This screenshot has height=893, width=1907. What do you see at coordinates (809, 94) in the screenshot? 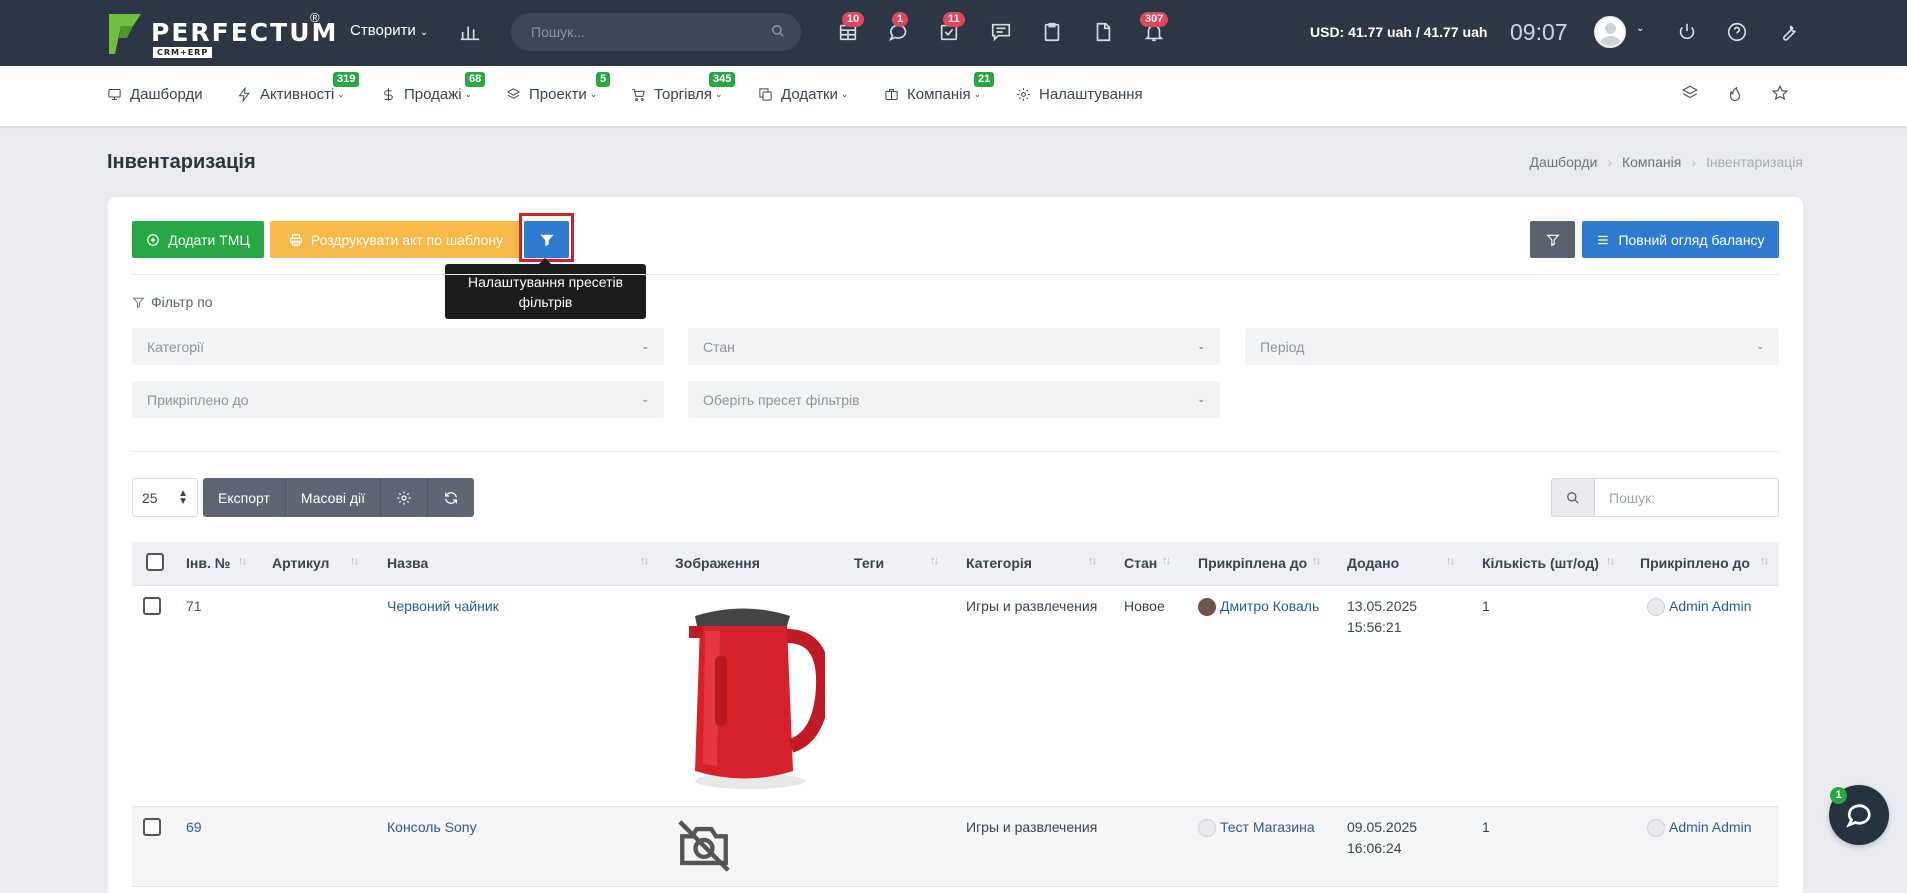
I see `nav-item-label: Додатки` at bounding box center [809, 94].